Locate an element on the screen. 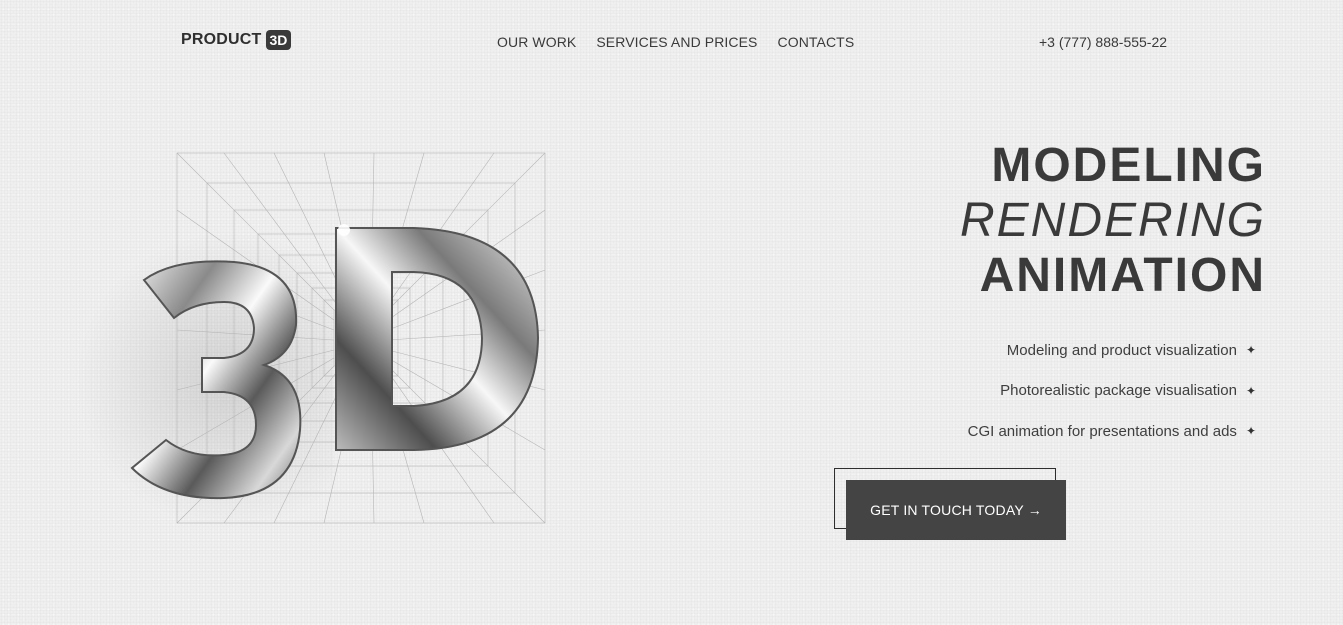 The width and height of the screenshot is (1343, 625). list-item: Photorealistic package visualisation ✦ is located at coordinates (1112, 391).